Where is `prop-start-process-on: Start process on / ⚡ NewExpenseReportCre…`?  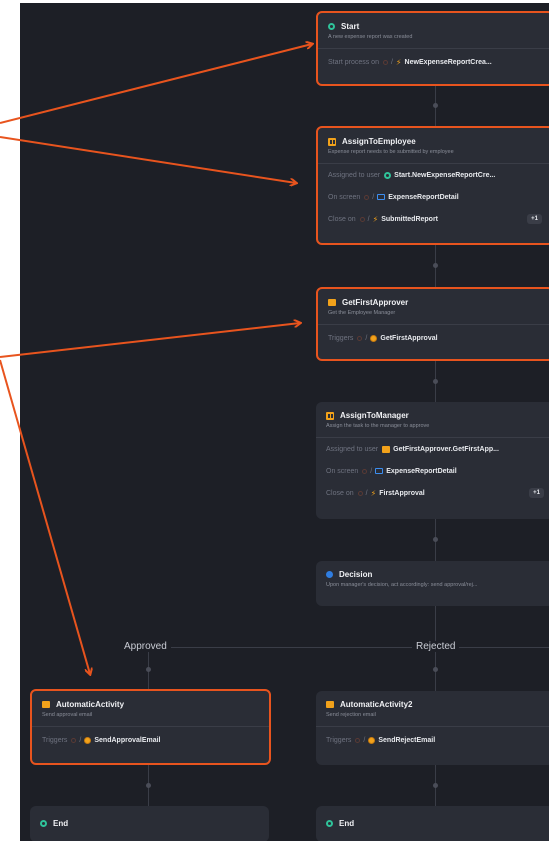
prop-start-process-on: Start process on / ⚡ NewExpenseReportCre… is located at coordinates (433, 62).